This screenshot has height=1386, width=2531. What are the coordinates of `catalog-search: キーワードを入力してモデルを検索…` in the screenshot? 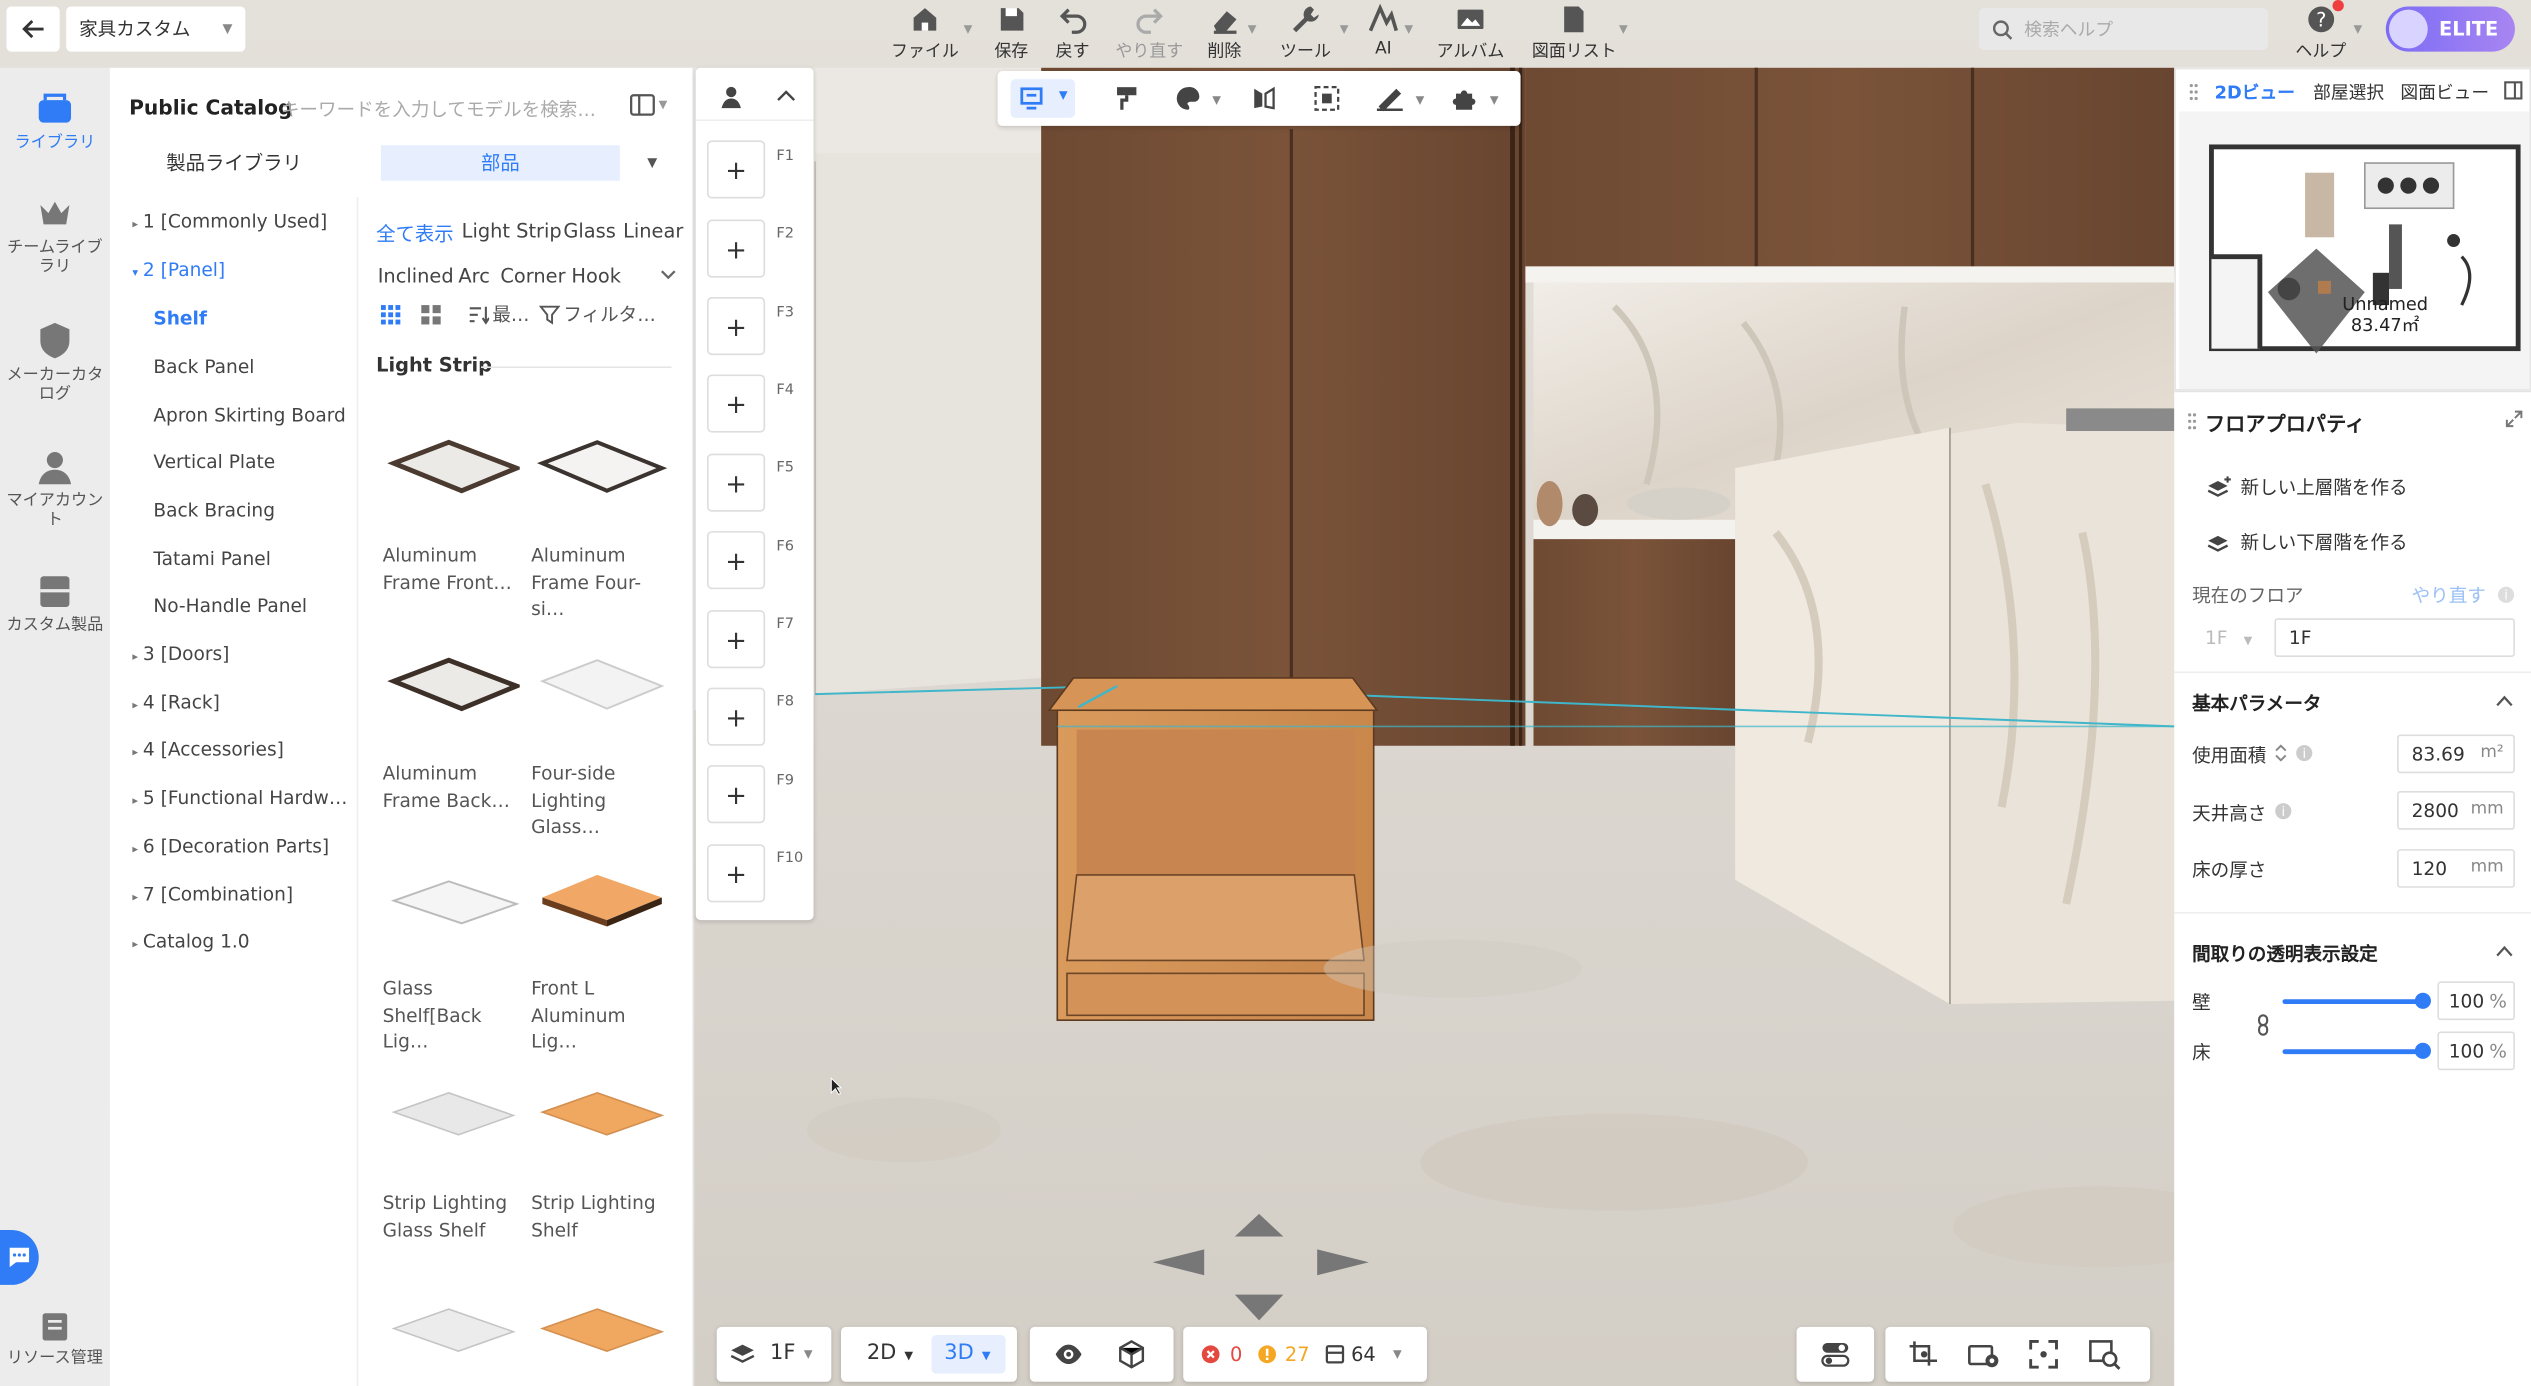 It's located at (438, 110).